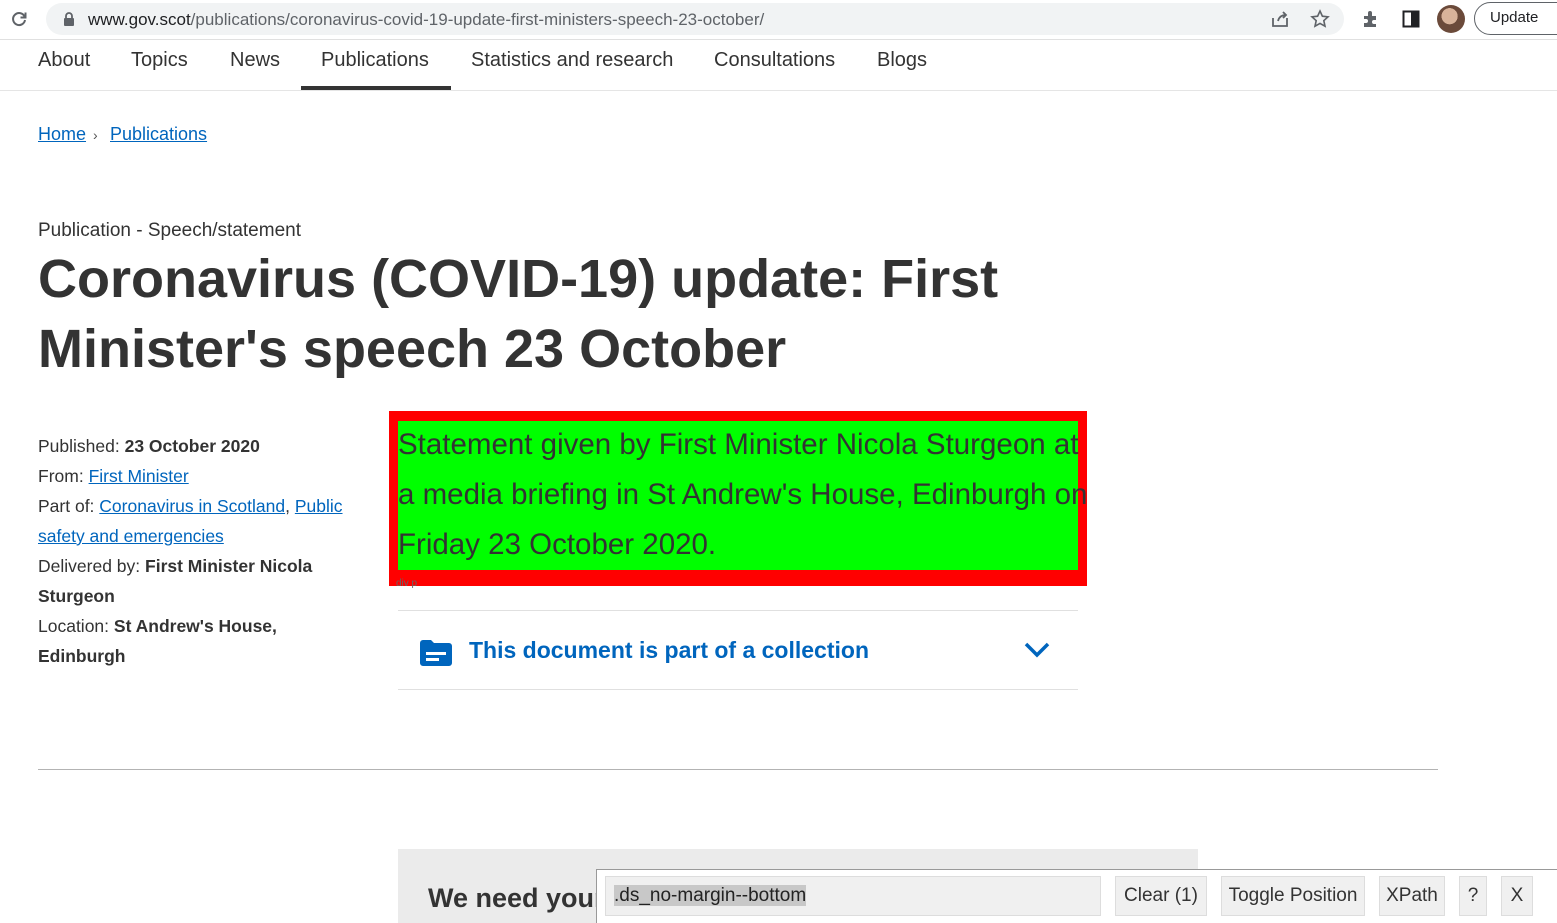 This screenshot has width=1557, height=923. Describe the element at coordinates (1293, 896) in the screenshot. I see `toggle-position-button: Toggle Position` at that location.